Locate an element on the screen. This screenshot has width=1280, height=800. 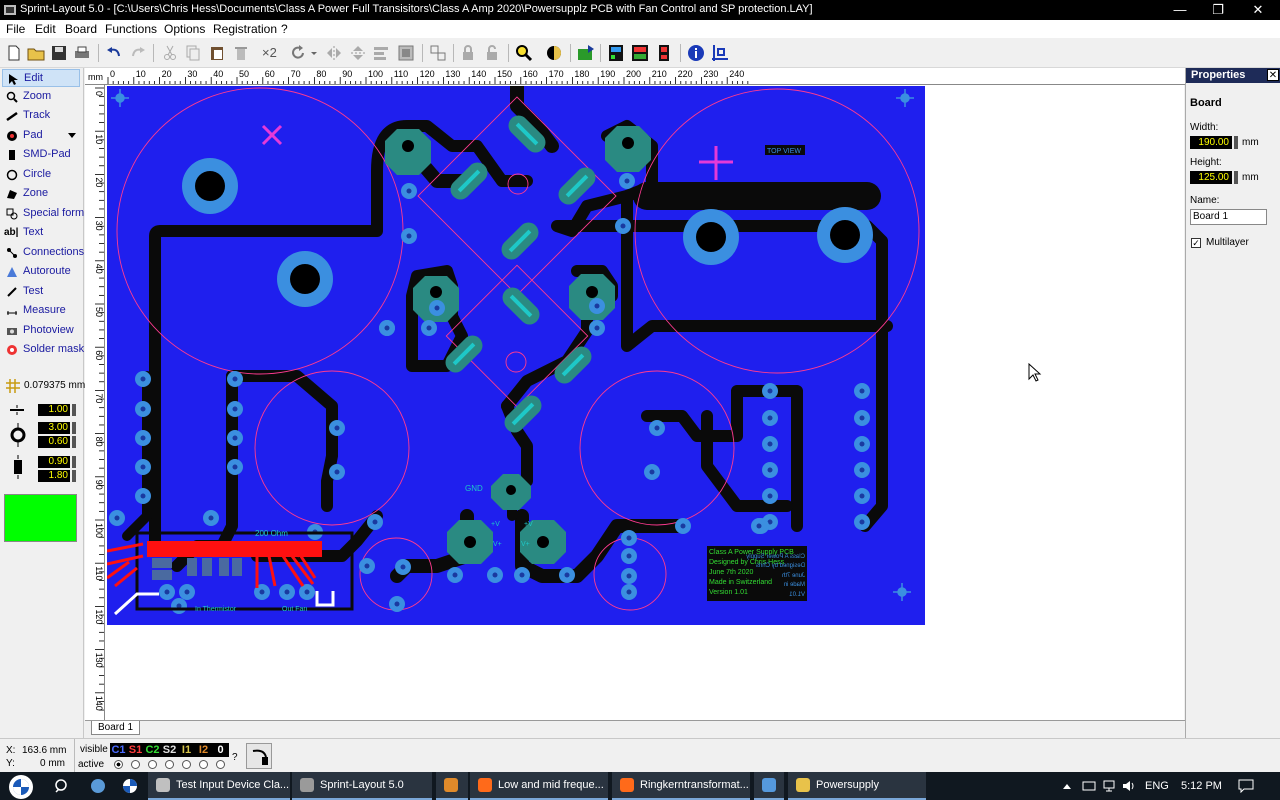
mirror-horizontal-icon is located at coordinates (334, 53).